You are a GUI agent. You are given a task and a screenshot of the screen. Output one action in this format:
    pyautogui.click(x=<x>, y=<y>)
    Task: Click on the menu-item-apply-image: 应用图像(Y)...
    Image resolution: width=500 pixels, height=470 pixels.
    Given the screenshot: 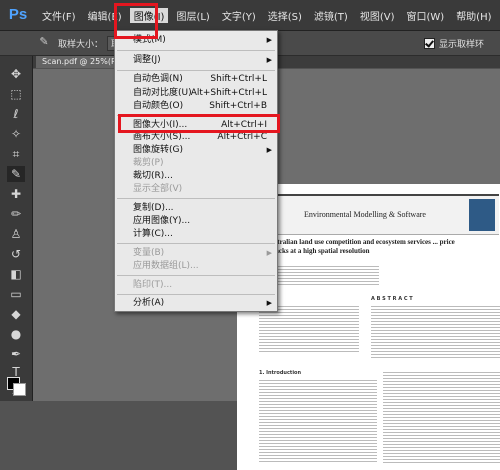 What is the action you would take?
    pyautogui.click(x=196, y=221)
    